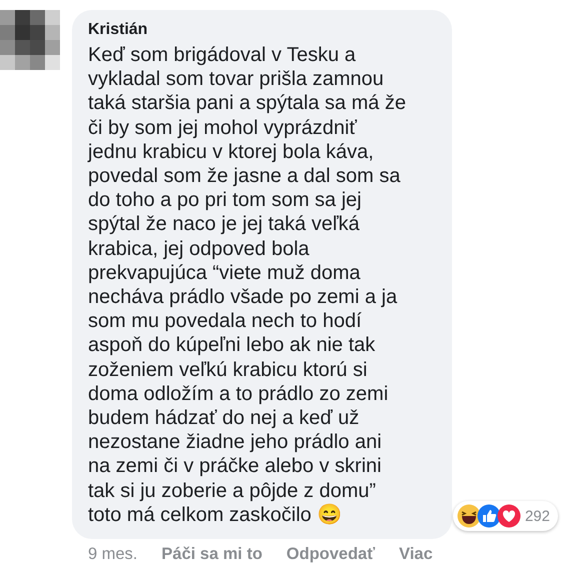  What do you see at coordinates (488, 516) in the screenshot?
I see `thumbs-up-icon` at bounding box center [488, 516].